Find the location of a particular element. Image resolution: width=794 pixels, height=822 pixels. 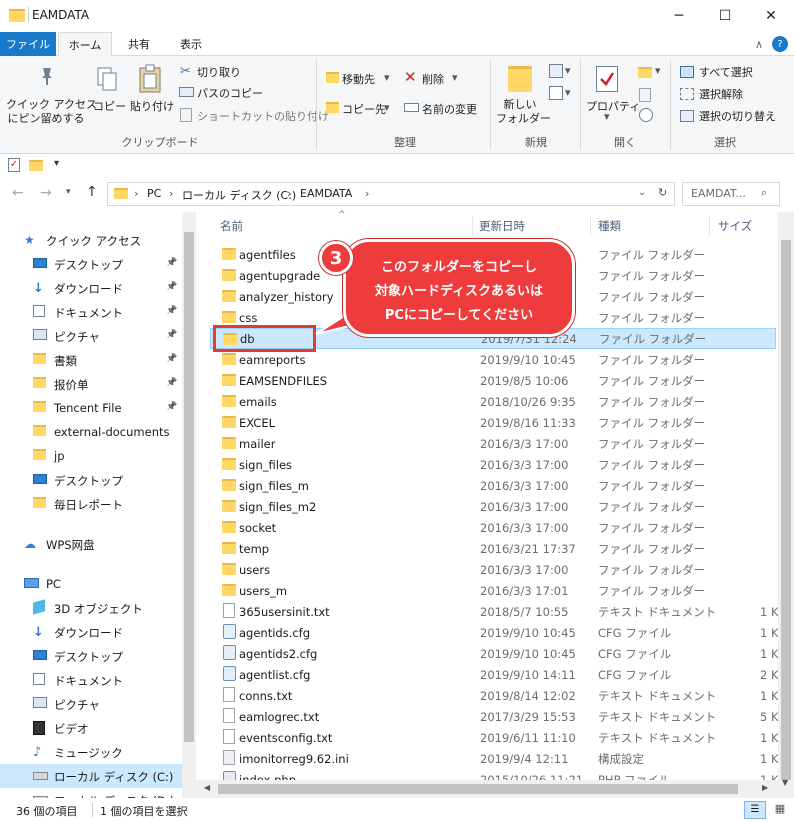

scroll-left-icon: ◀ is located at coordinates (207, 787).